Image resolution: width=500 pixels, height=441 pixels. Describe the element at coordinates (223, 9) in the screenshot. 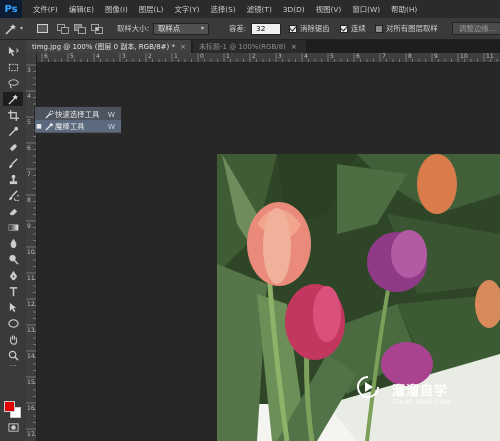

I see `menu-select: 选择(S)` at that location.